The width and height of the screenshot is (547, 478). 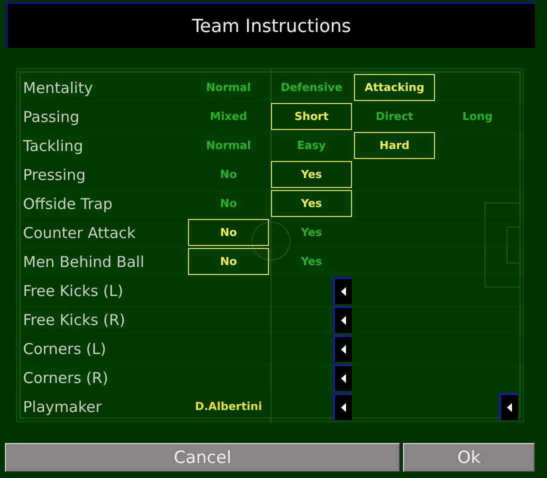 I want to click on cancel-button: Cancel, so click(x=202, y=457).